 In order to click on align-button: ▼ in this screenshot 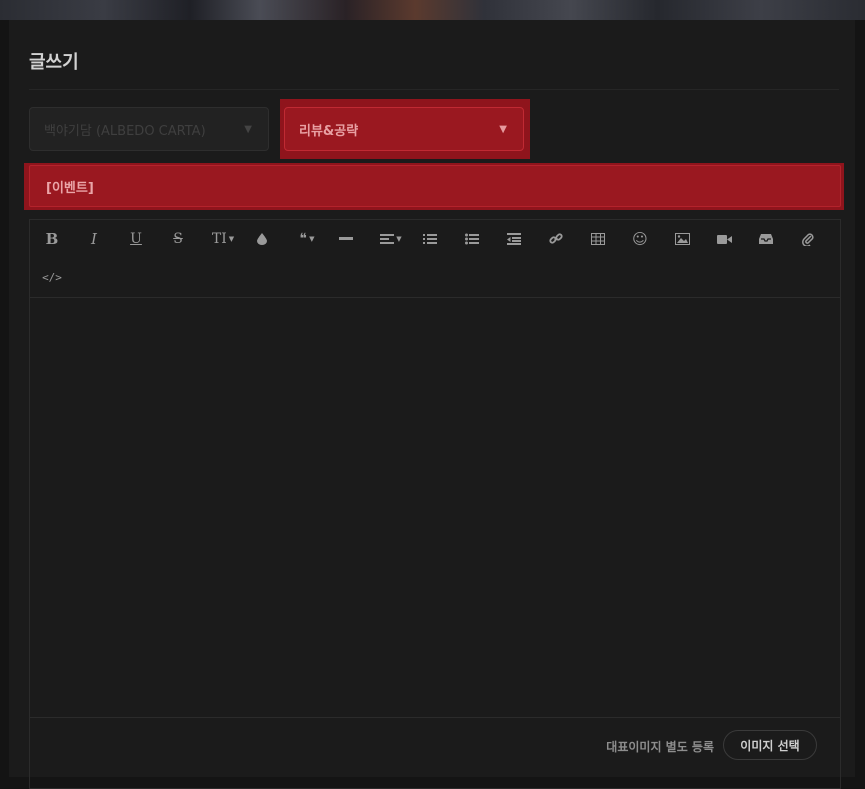, I will do `click(391, 239)`.